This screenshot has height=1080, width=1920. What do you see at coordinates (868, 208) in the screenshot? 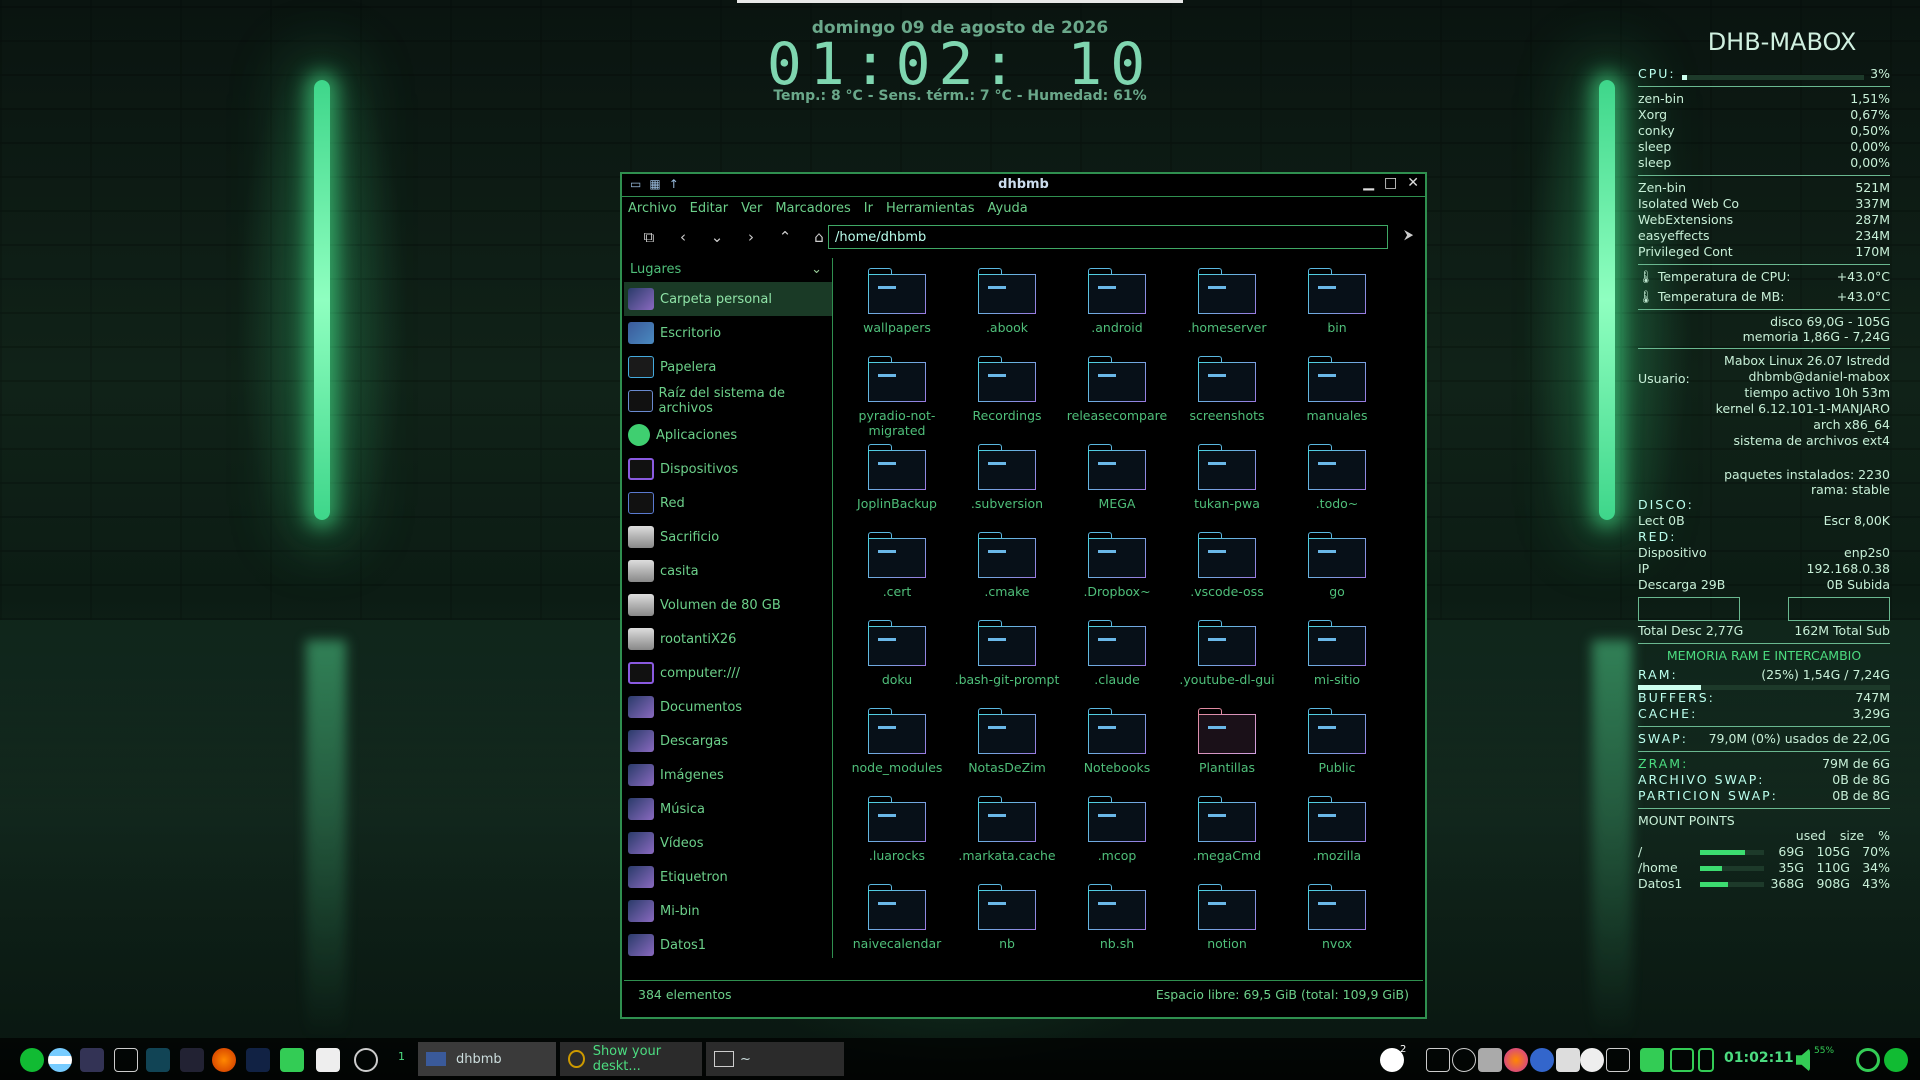
I see `menu-ir: Ir` at bounding box center [868, 208].